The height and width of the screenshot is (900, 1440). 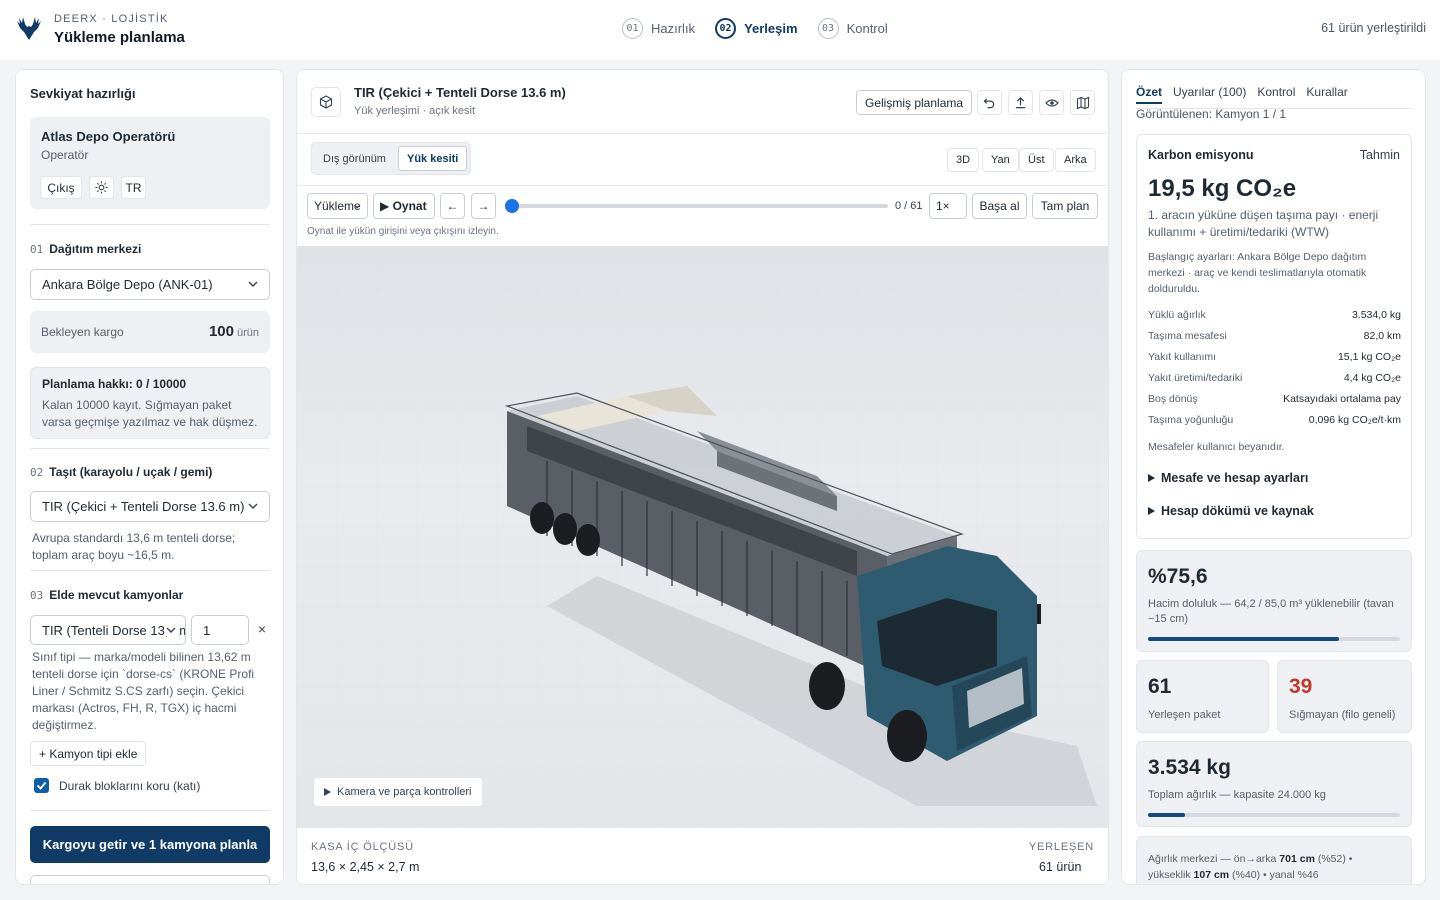 I want to click on add-truck-type-button: + Kamyon tipi ekle, so click(x=88, y=753).